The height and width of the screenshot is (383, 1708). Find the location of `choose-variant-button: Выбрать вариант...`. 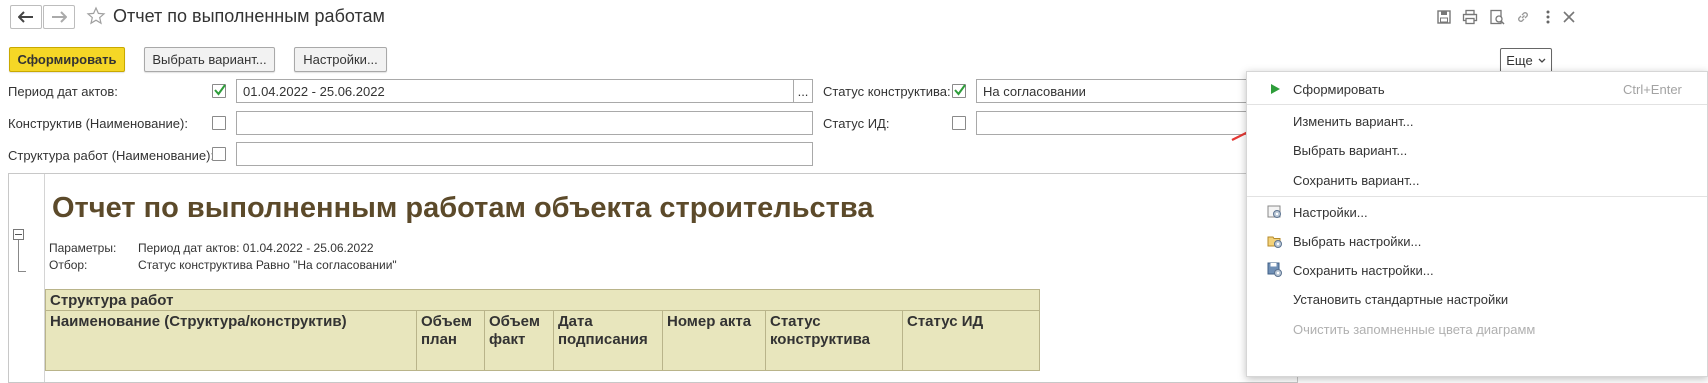

choose-variant-button: Выбрать вариант... is located at coordinates (209, 59).